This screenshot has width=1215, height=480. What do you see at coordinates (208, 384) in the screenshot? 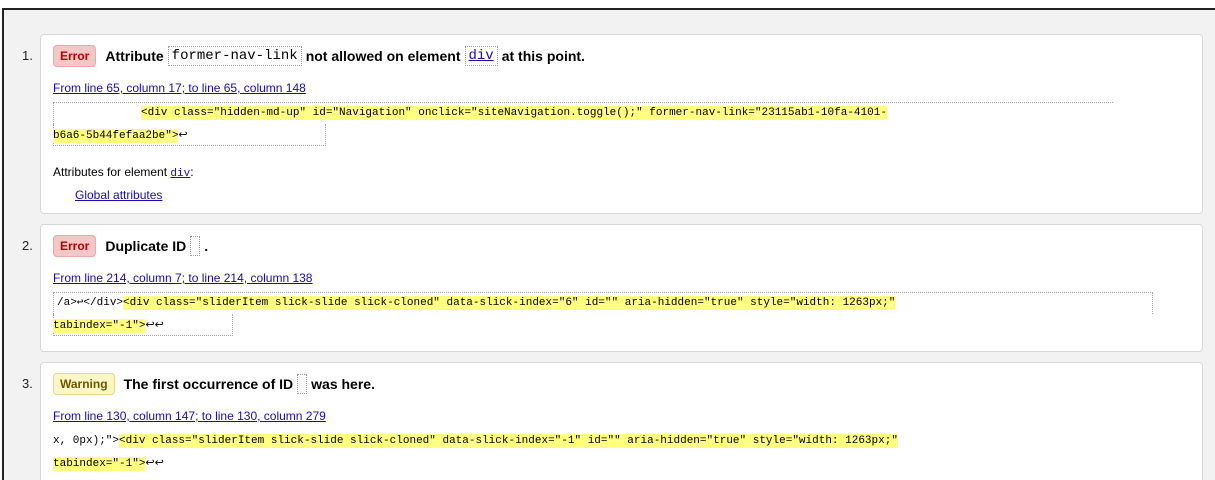
I see `message-text-before: The first occurrence of ID` at bounding box center [208, 384].